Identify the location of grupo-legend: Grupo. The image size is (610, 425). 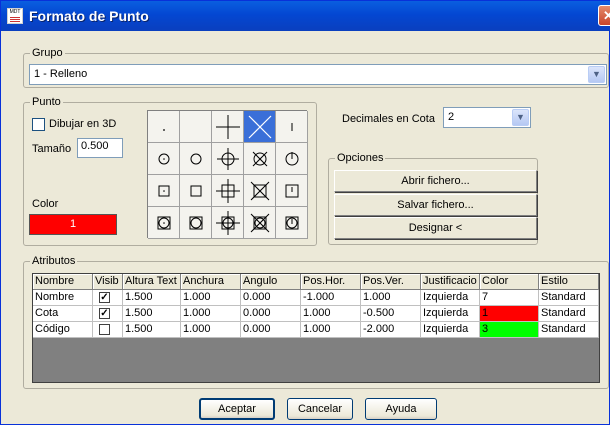
(47, 53).